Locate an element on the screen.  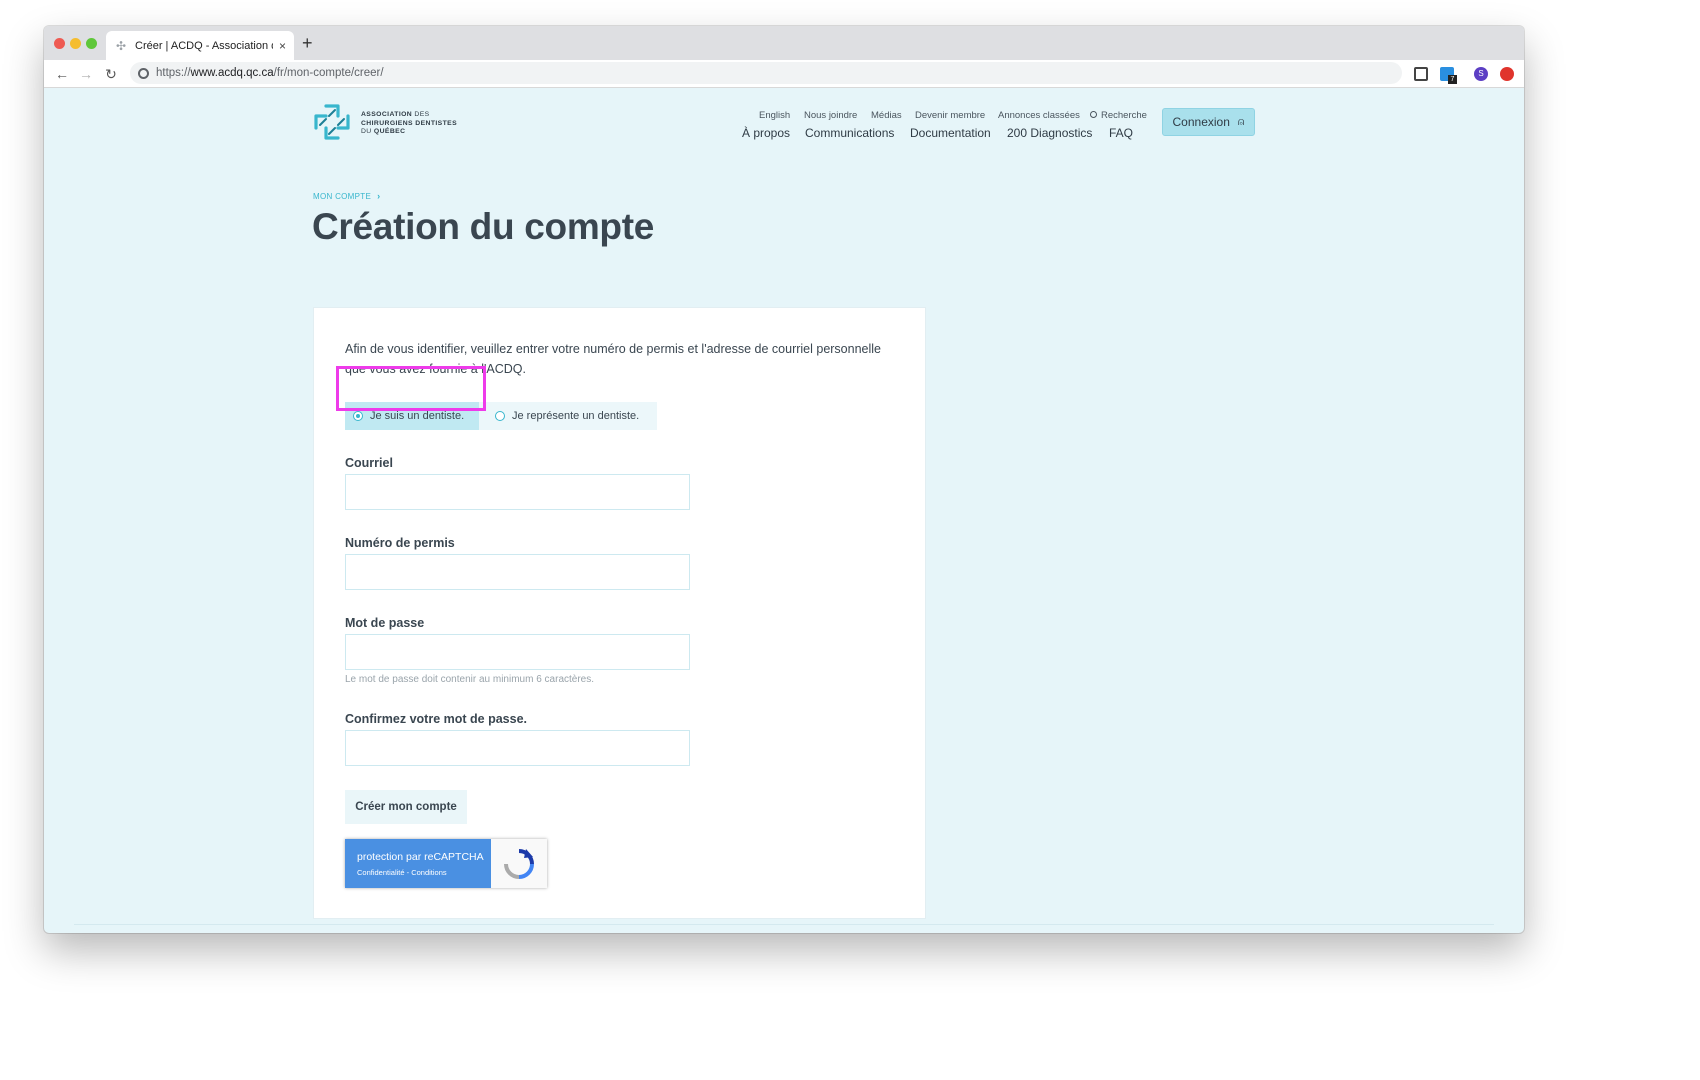
nav-media-link: Médias is located at coordinates (886, 115).